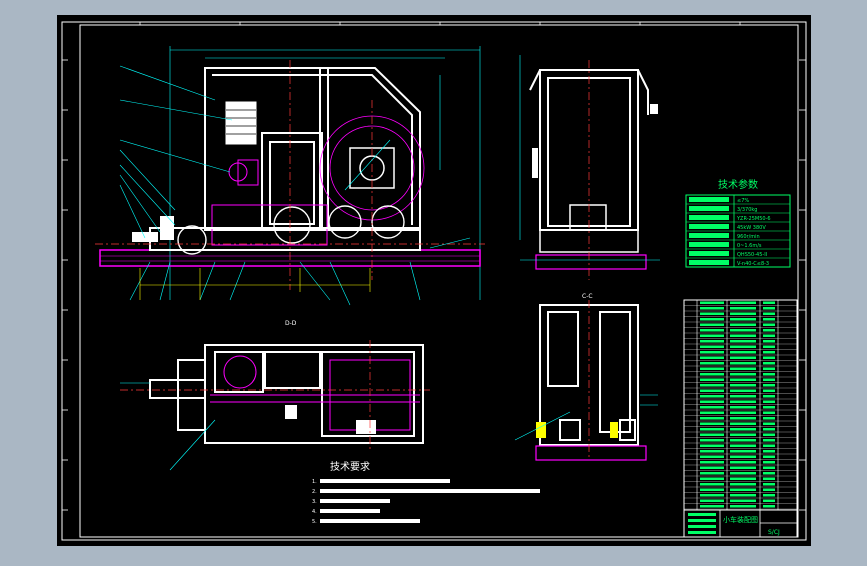 This screenshot has height=566, width=867. I want to click on tech-param-value: ≤7%, so click(743, 201).